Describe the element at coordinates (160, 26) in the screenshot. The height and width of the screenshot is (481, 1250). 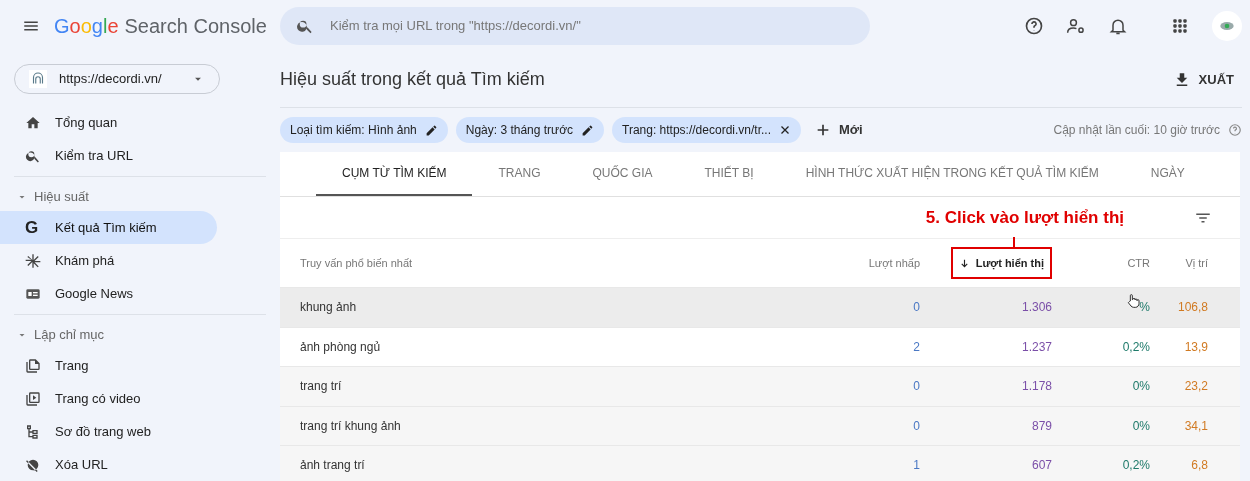
I see `logo: Google Search Console` at that location.